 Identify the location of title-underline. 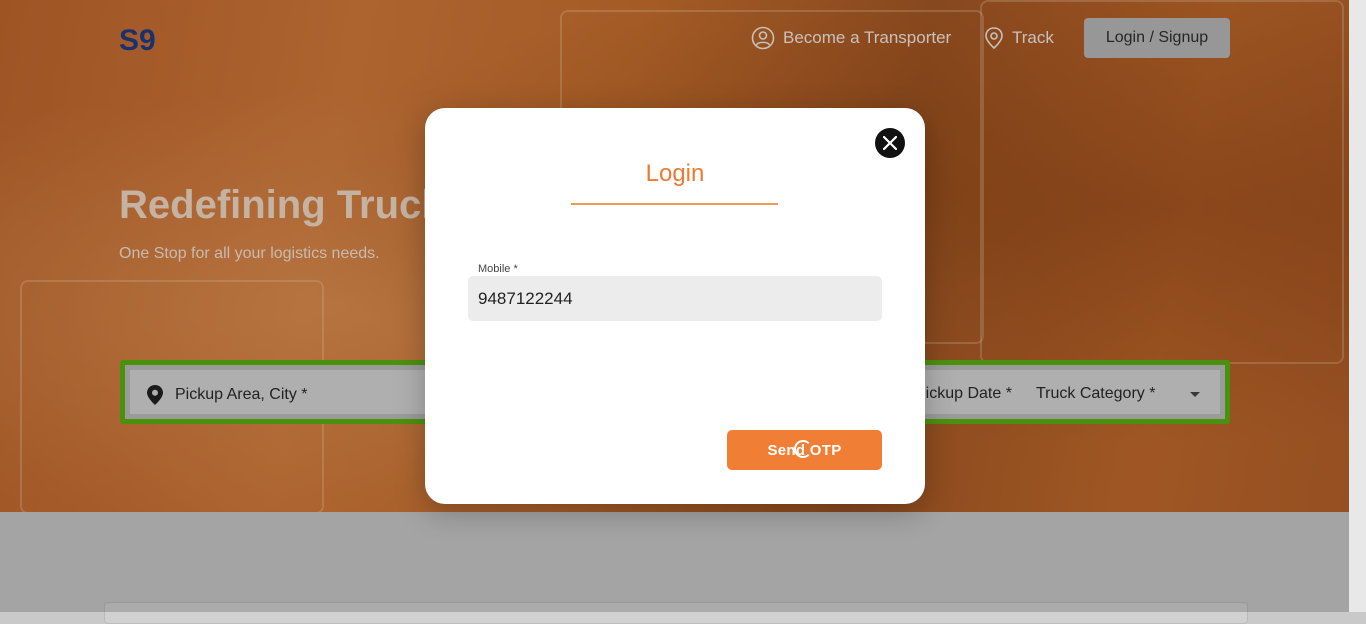
(674, 204).